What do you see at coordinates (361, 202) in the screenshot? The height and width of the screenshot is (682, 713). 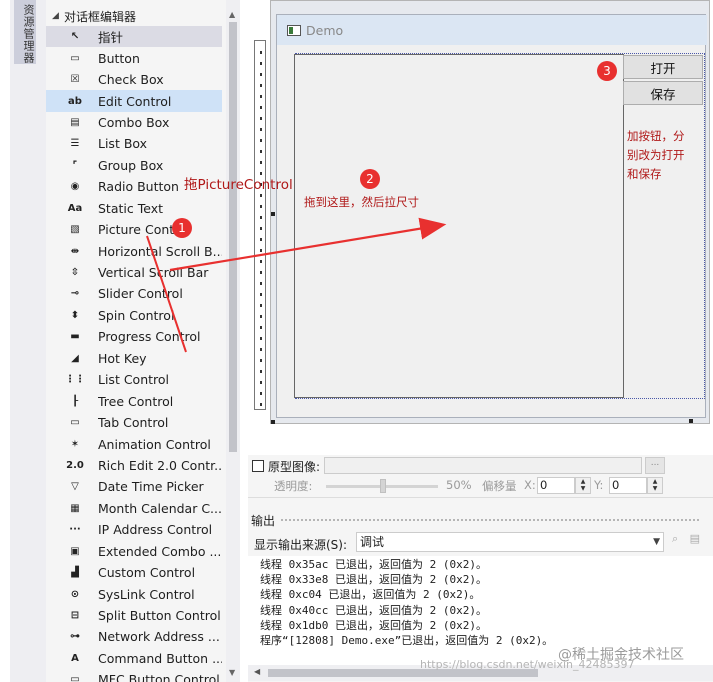 I see `note-drag-here: 拖到这里，然后拉尺寸` at bounding box center [361, 202].